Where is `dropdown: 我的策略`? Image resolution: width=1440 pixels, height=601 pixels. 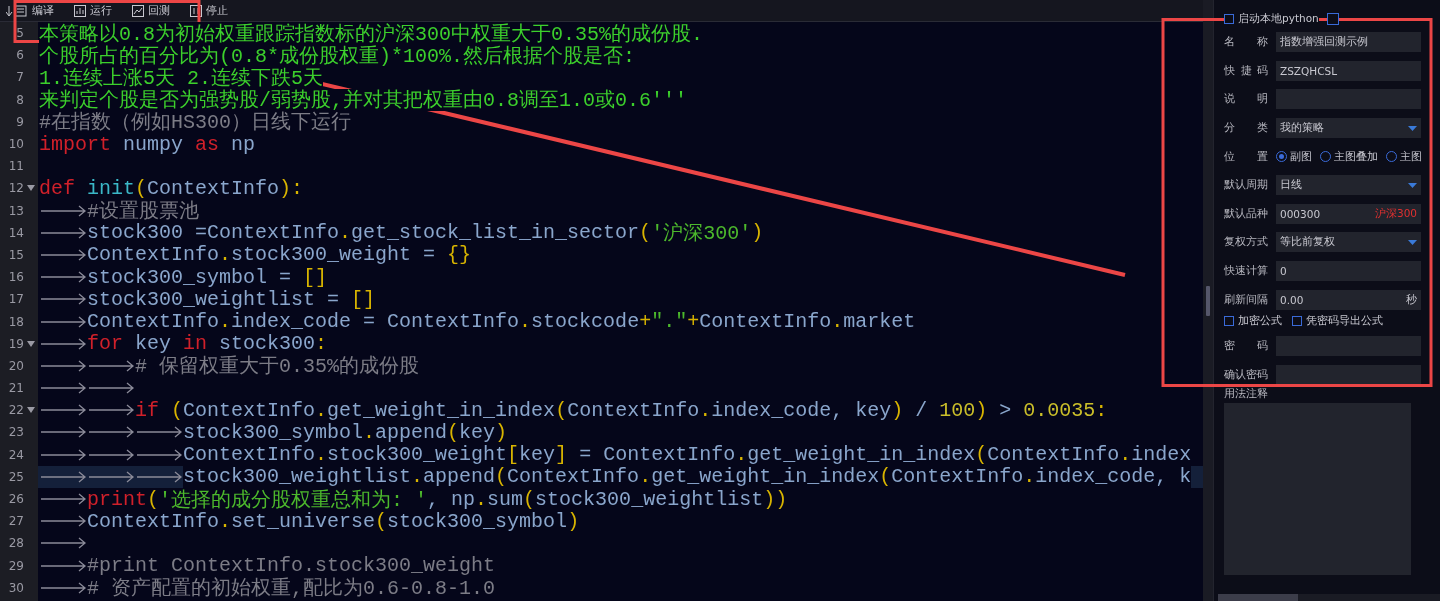
dropdown: 我的策略 is located at coordinates (1348, 128).